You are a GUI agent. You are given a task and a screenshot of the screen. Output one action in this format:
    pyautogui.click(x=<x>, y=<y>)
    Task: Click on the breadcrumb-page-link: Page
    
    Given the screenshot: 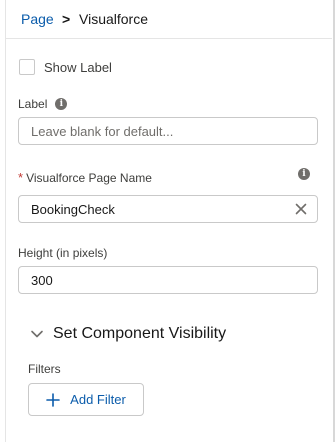 What is the action you would take?
    pyautogui.click(x=37, y=19)
    